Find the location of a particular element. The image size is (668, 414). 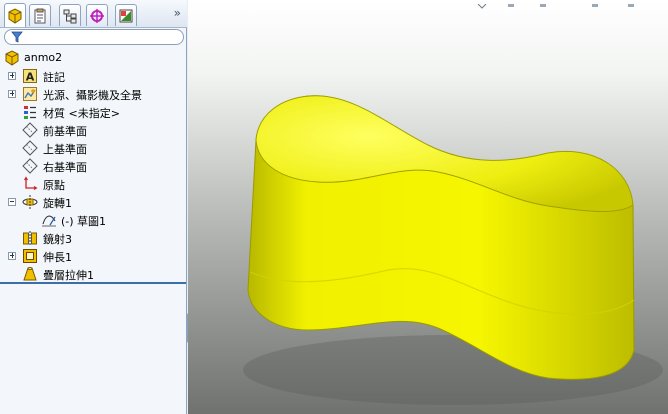

tree-item-label: 伸長1 is located at coordinates (57, 257).